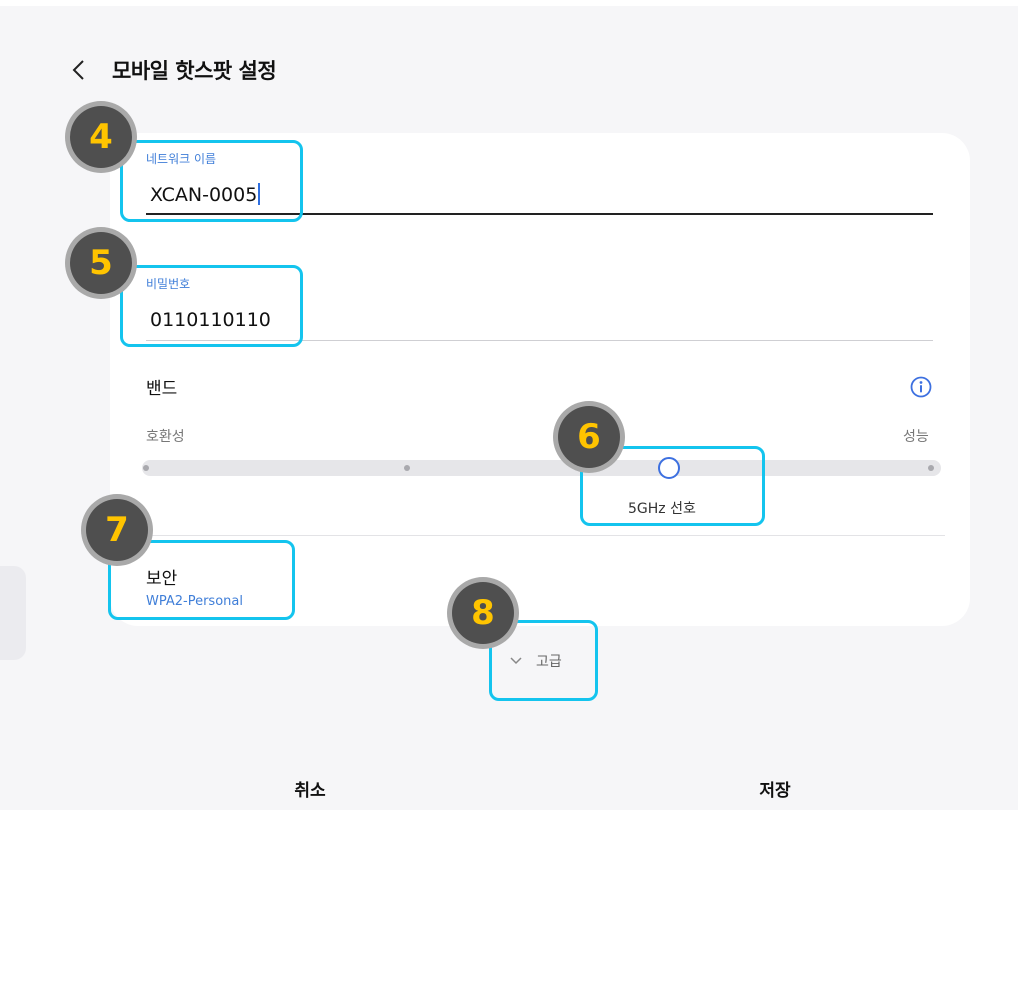 This screenshot has width=1018, height=981. I want to click on info-icon, so click(921, 387).